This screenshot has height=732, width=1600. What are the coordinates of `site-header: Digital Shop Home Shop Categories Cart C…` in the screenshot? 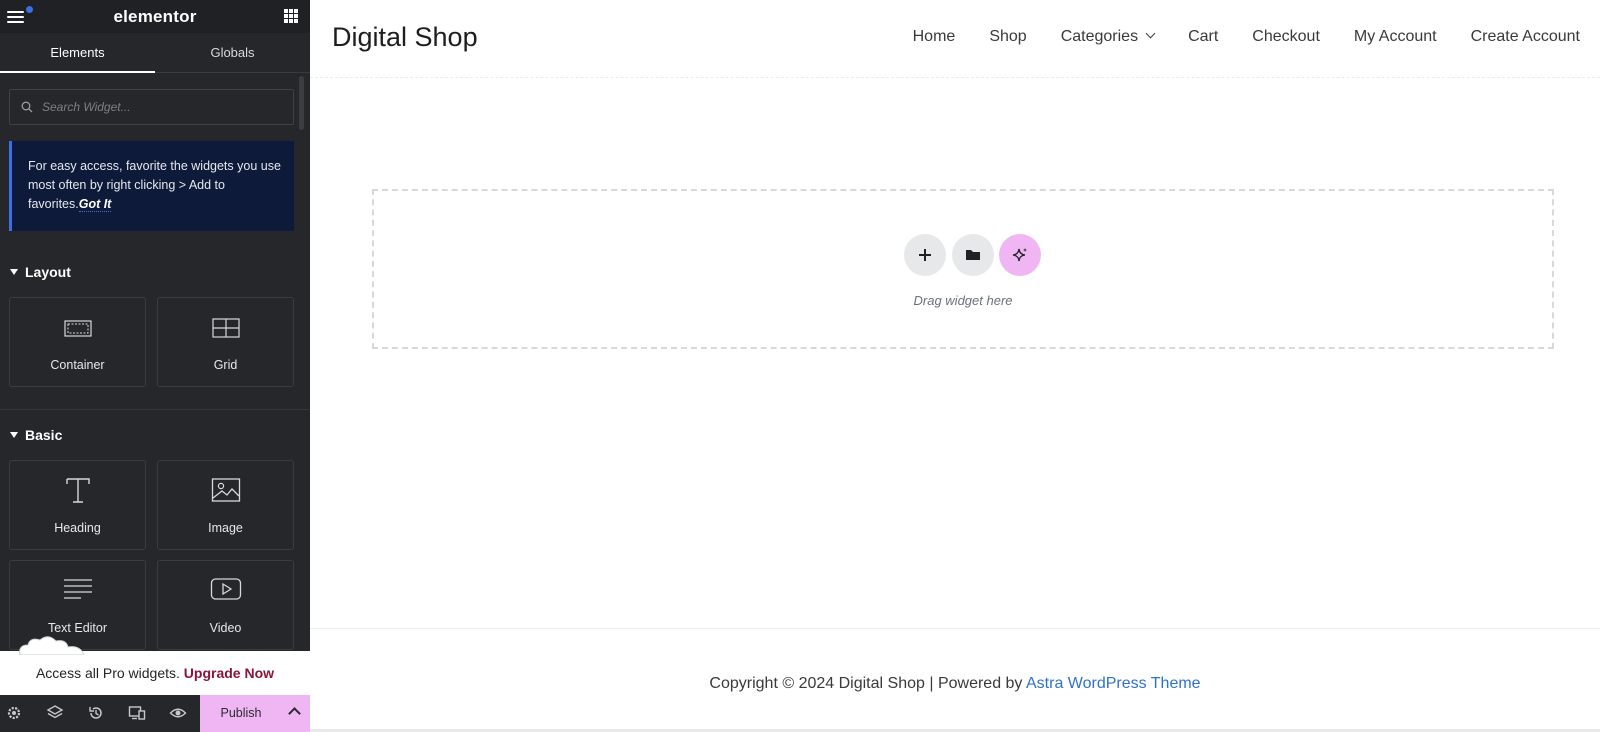 It's located at (955, 39).